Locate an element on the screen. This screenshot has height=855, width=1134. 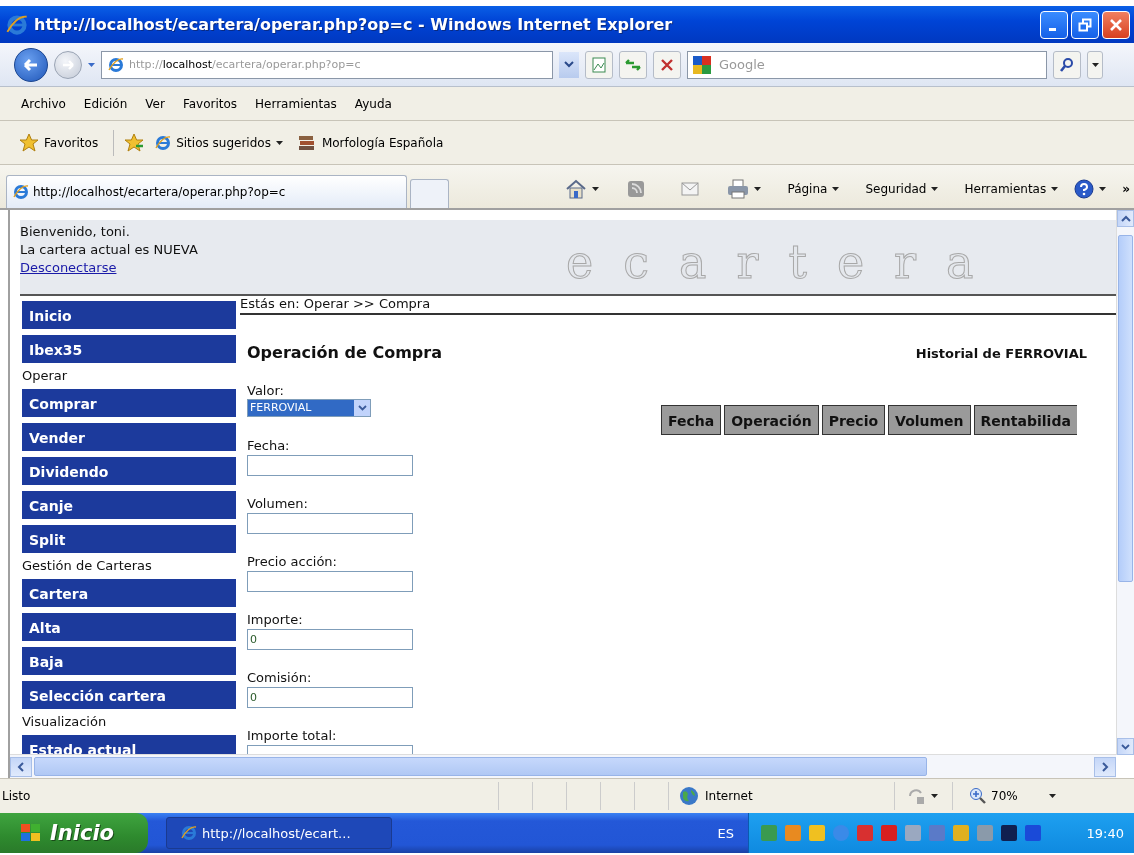
search-field: Google is located at coordinates (867, 64).